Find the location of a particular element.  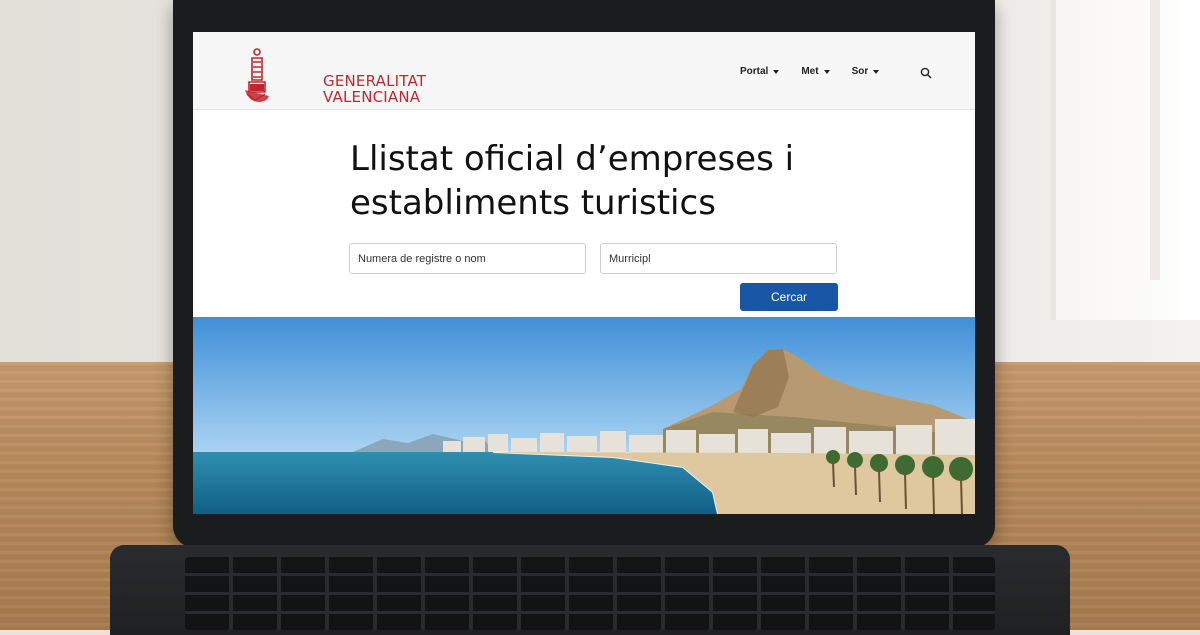

nav-item-label: Sor is located at coordinates (860, 71).